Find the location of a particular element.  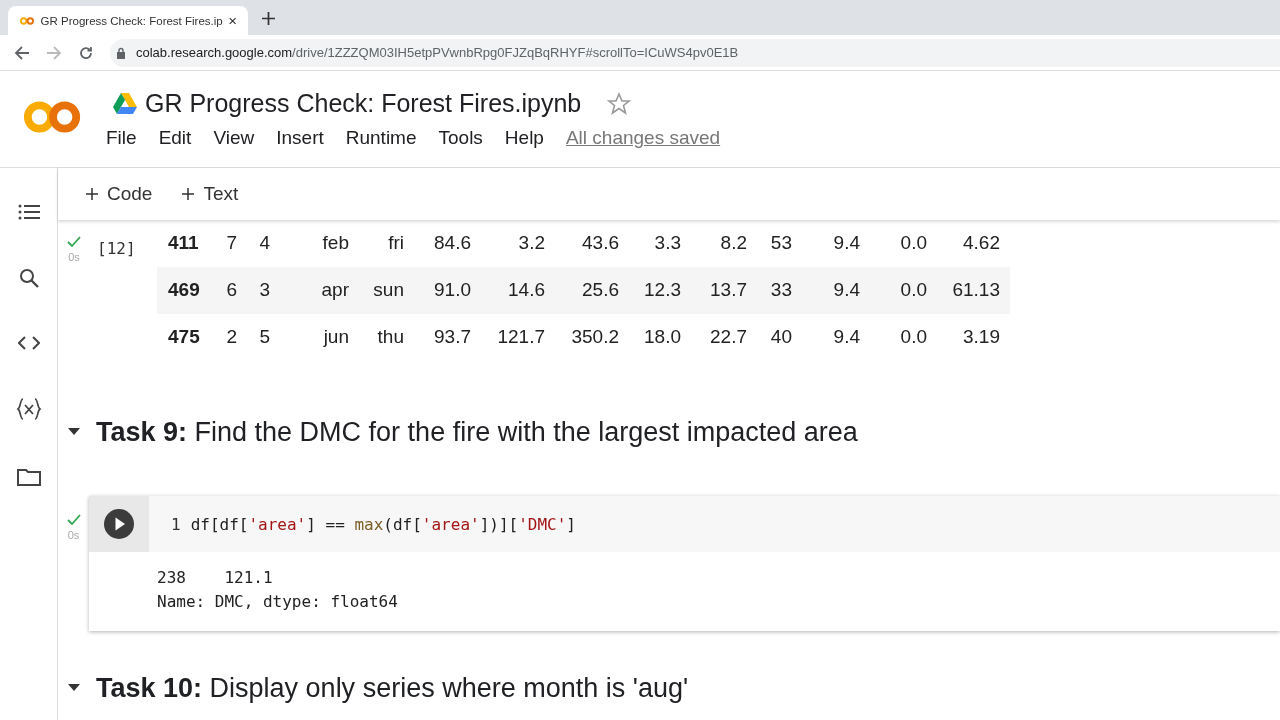

output-line: Name: DMC, dtype: float64 is located at coordinates (278, 602).